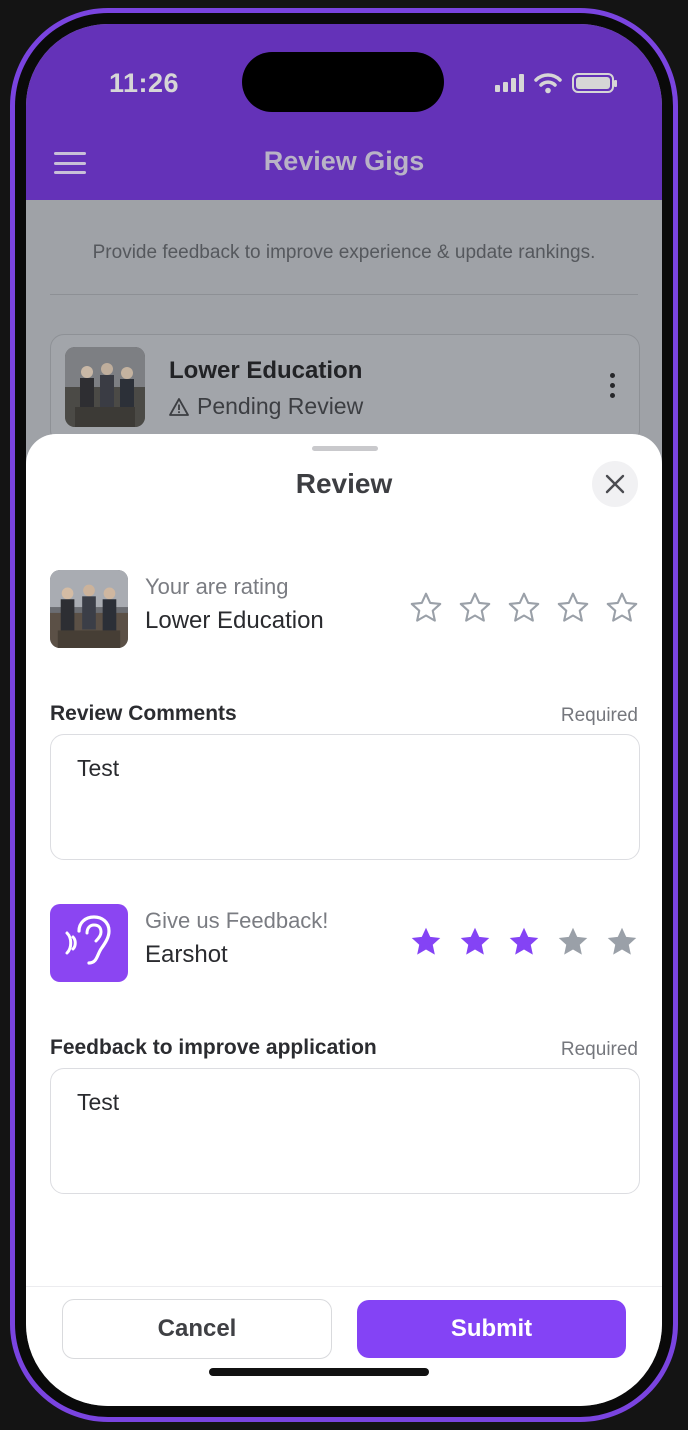 The height and width of the screenshot is (1430, 688). I want to click on app-header: 11:26 Review Gigs, so click(344, 112).